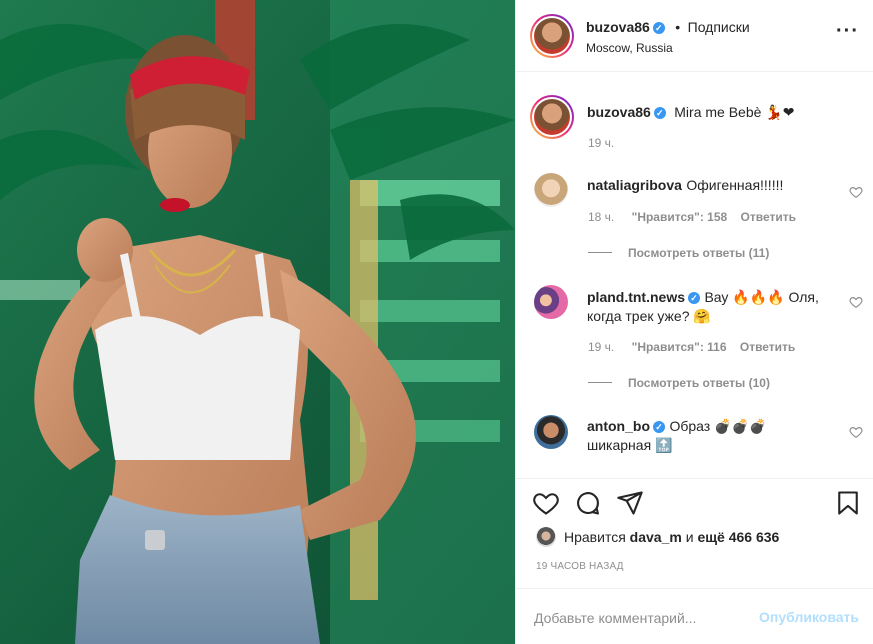 The image size is (873, 644). I want to click on comment-input, so click(634, 618).